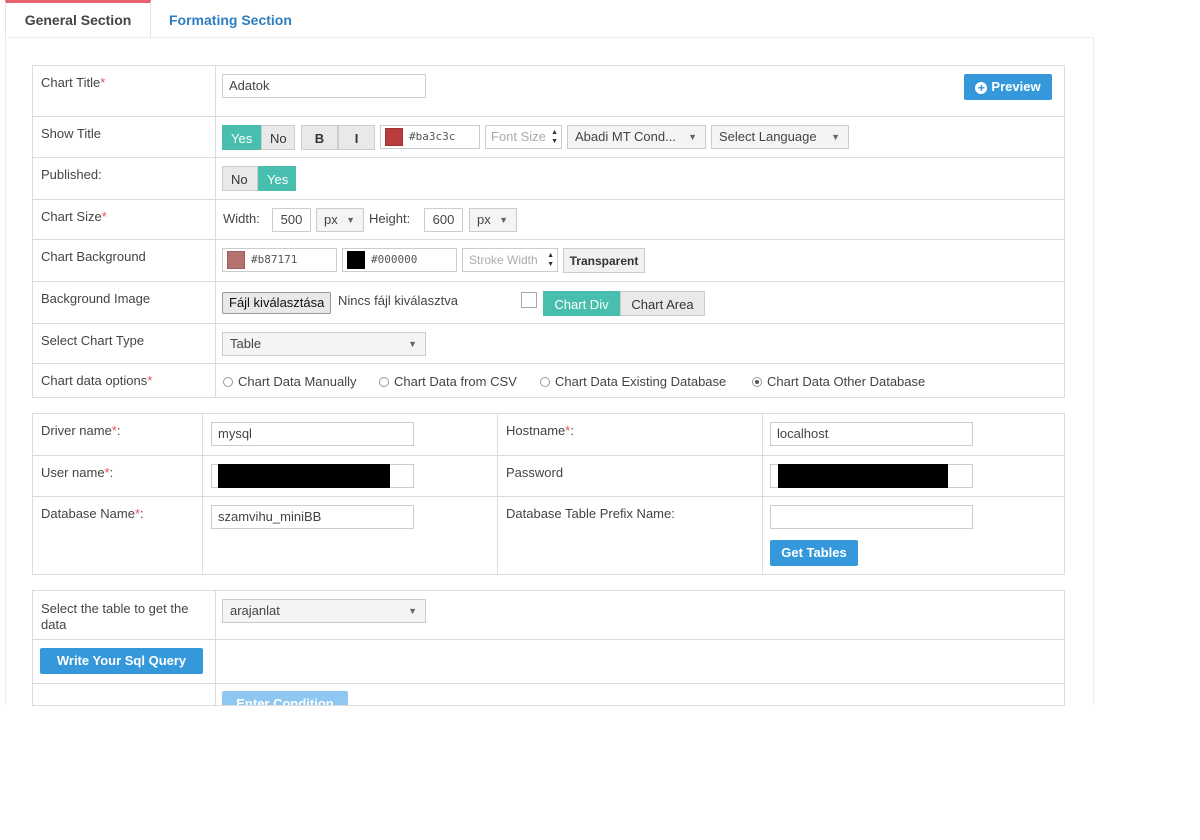 The width and height of the screenshot is (1200, 840). I want to click on background-target-toggle: Chart Div Chart Area, so click(624, 303).